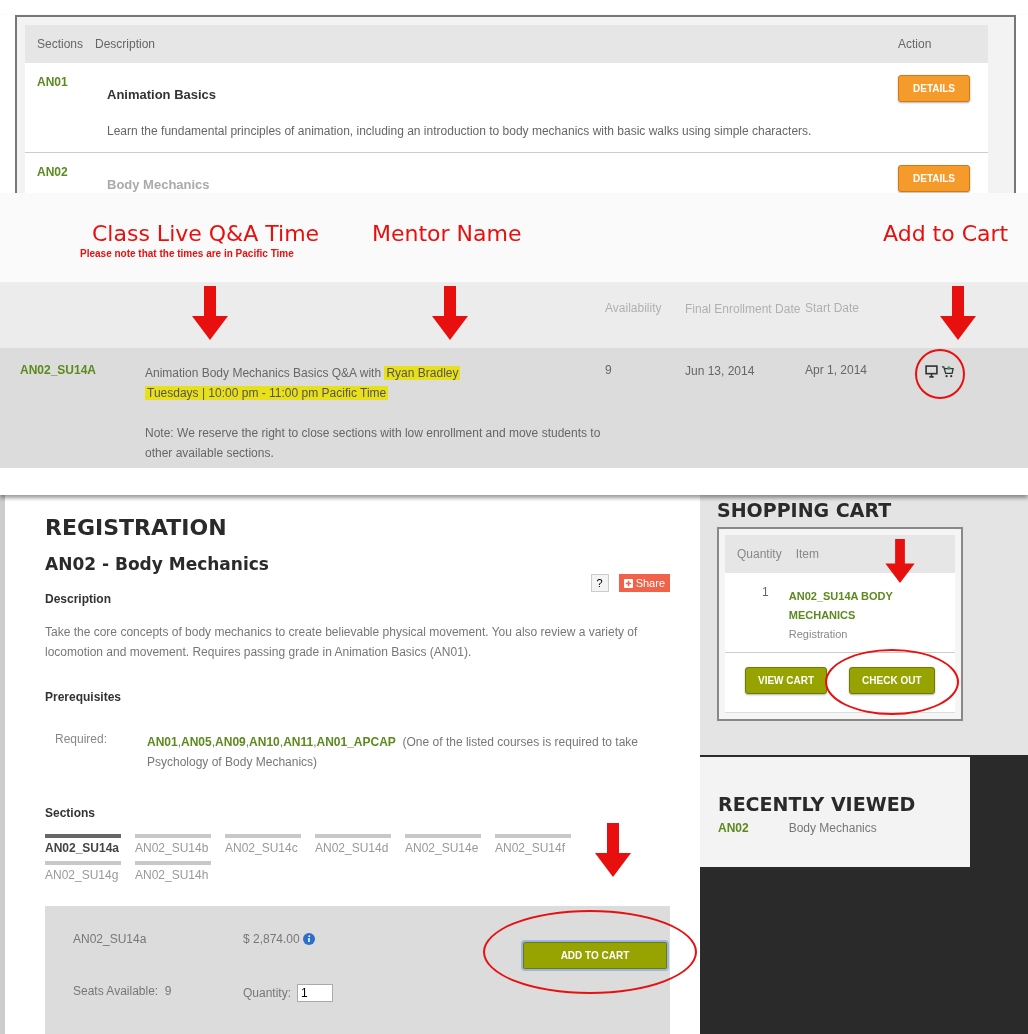 Image resolution: width=1028 pixels, height=1034 pixels. I want to click on course-code: AN01, so click(60, 106).